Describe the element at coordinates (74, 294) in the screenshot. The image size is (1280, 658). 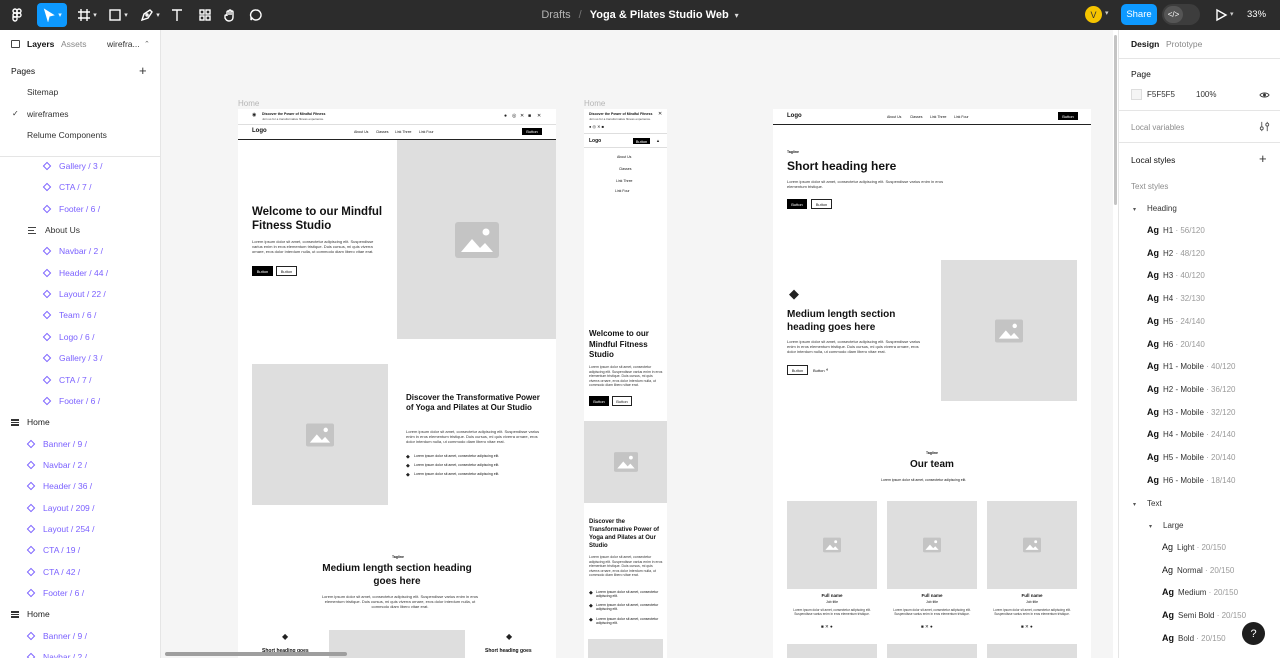
I see `layer-item: Layout / 22 /` at that location.